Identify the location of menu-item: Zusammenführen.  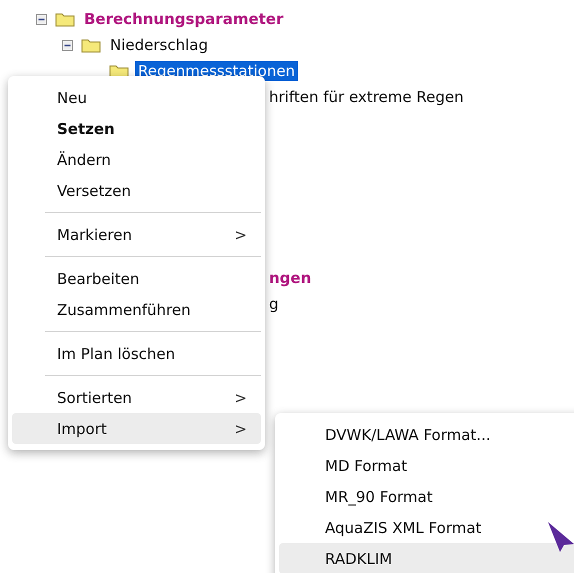
(136, 309).